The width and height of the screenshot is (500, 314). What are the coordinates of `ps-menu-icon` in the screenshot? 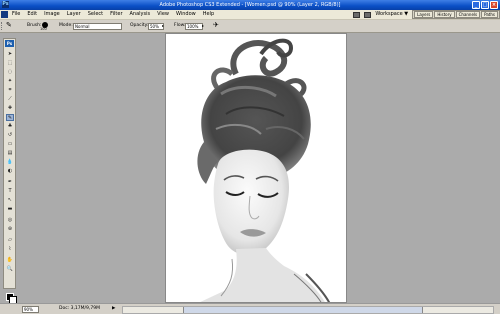 It's located at (4, 14).